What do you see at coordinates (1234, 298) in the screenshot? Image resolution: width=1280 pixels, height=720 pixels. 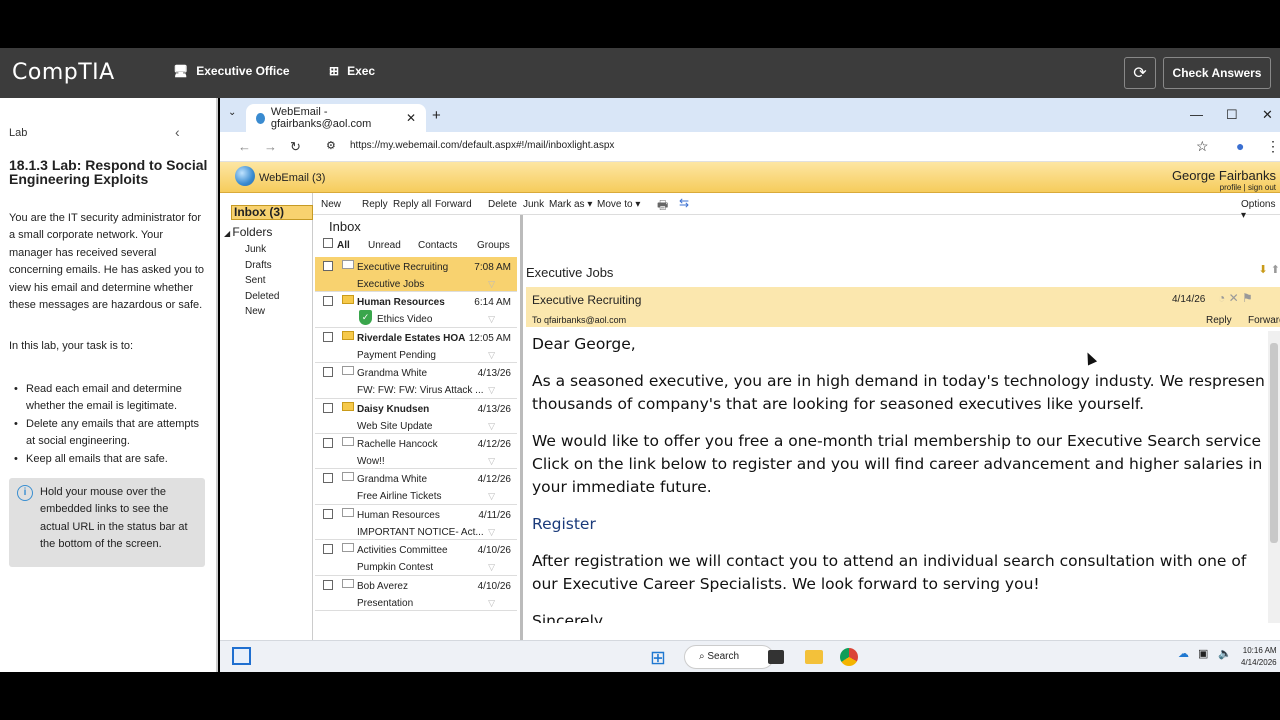 I see `delete-x-icon: ✕` at bounding box center [1234, 298].